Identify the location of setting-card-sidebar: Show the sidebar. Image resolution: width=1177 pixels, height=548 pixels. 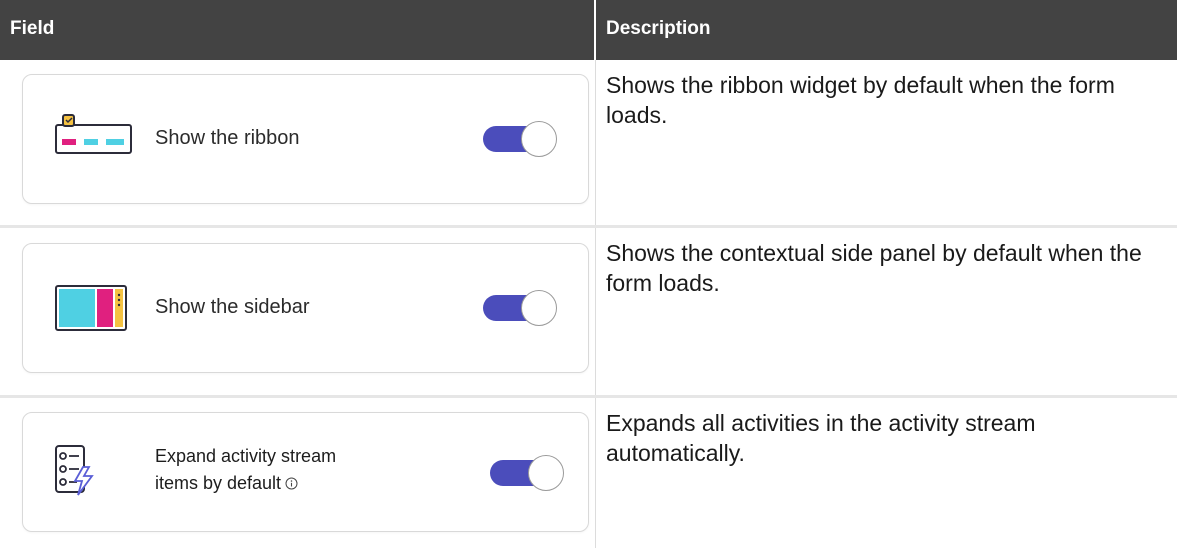
(305, 308).